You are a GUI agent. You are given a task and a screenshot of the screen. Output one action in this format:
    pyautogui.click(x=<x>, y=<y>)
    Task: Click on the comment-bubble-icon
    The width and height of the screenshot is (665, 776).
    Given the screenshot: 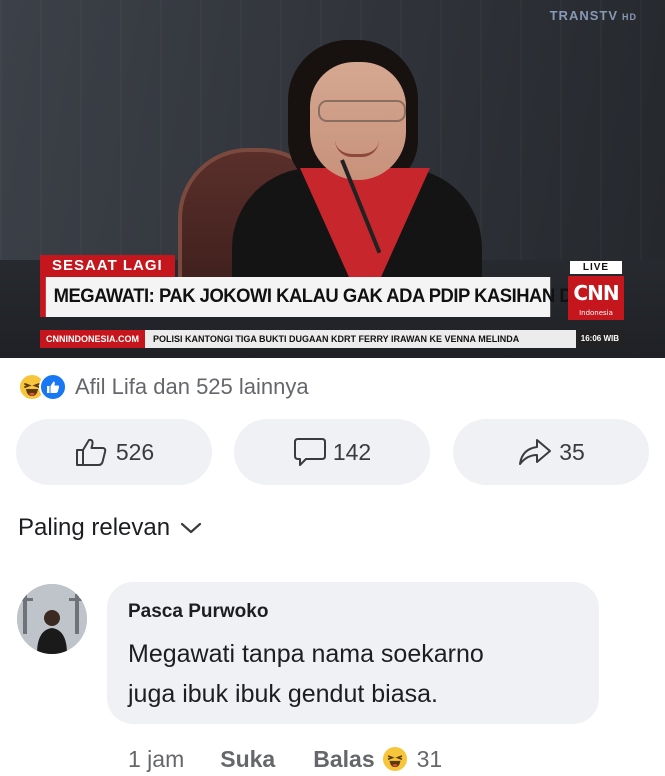 What is the action you would take?
    pyautogui.click(x=309, y=452)
    